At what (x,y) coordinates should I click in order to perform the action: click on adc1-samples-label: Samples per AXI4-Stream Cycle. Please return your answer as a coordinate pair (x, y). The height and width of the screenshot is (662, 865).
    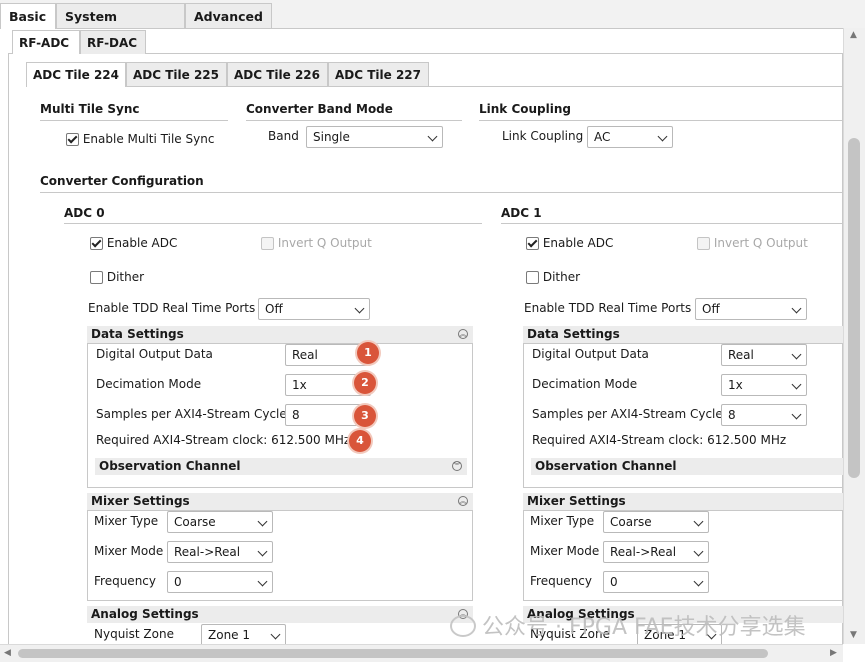
    Looking at the image, I should click on (627, 414).